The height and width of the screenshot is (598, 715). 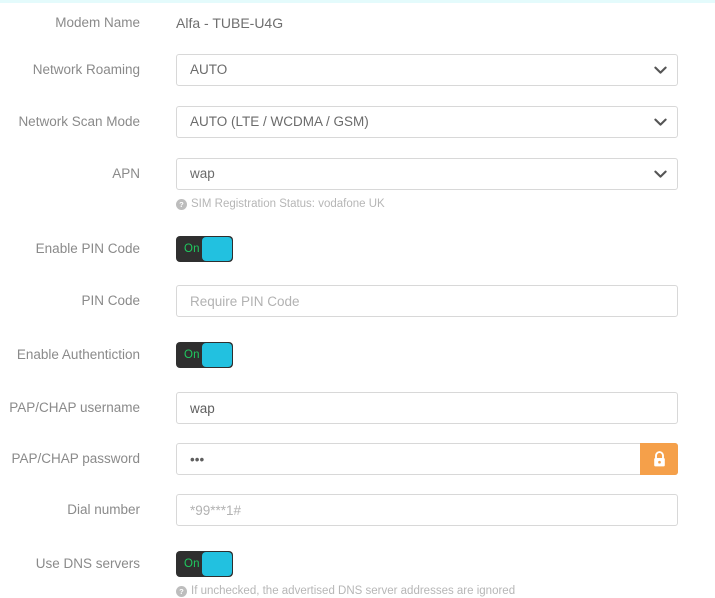 I want to click on apn-select-wrap: wap, so click(x=427, y=174).